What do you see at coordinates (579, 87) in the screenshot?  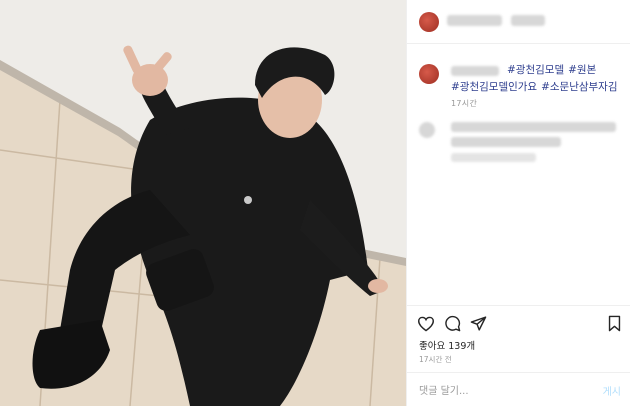 I see `hashtag-link: #소문난삼부자김` at bounding box center [579, 87].